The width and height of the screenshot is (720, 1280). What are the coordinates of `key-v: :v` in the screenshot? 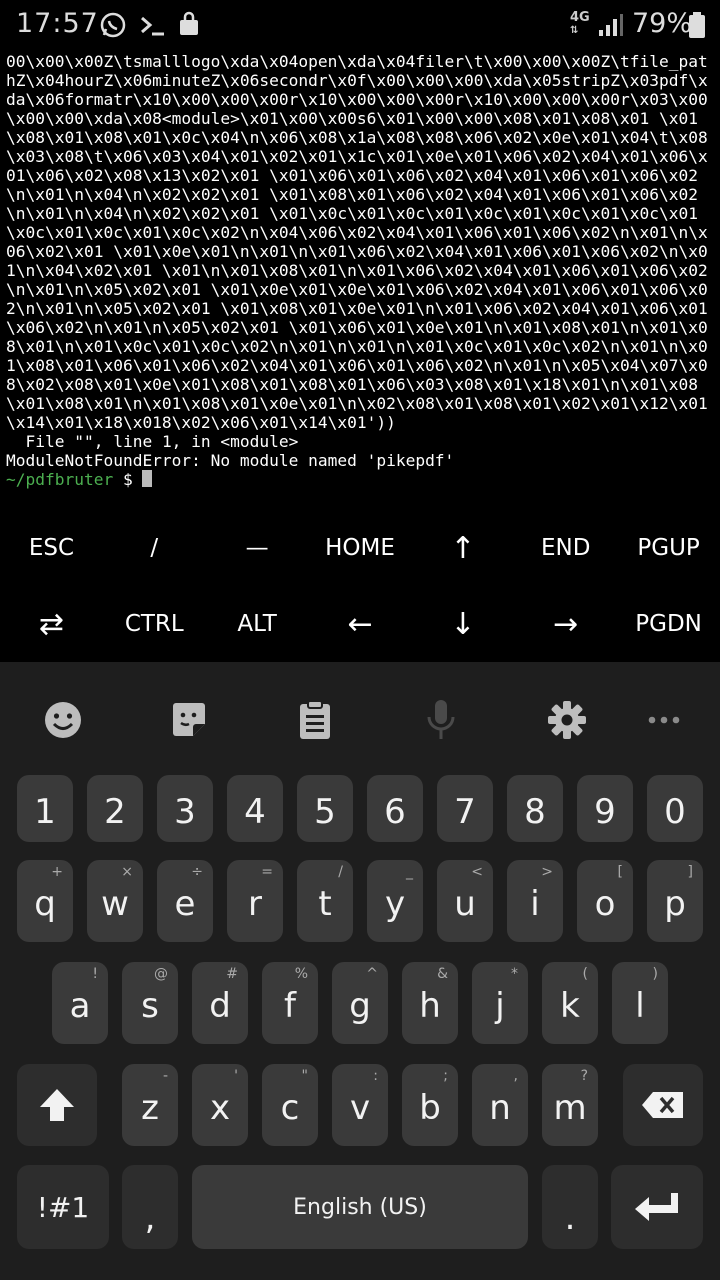 It's located at (360, 1105).